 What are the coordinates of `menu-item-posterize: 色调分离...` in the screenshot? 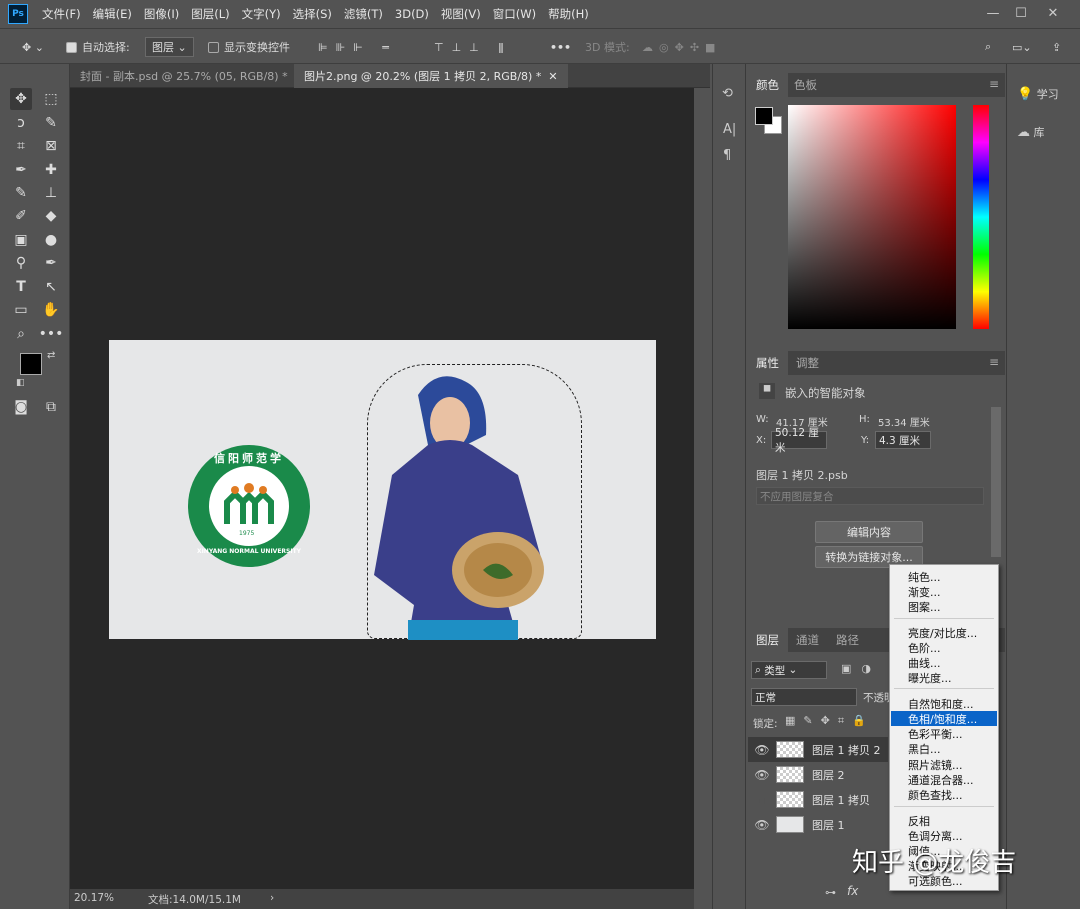 It's located at (944, 835).